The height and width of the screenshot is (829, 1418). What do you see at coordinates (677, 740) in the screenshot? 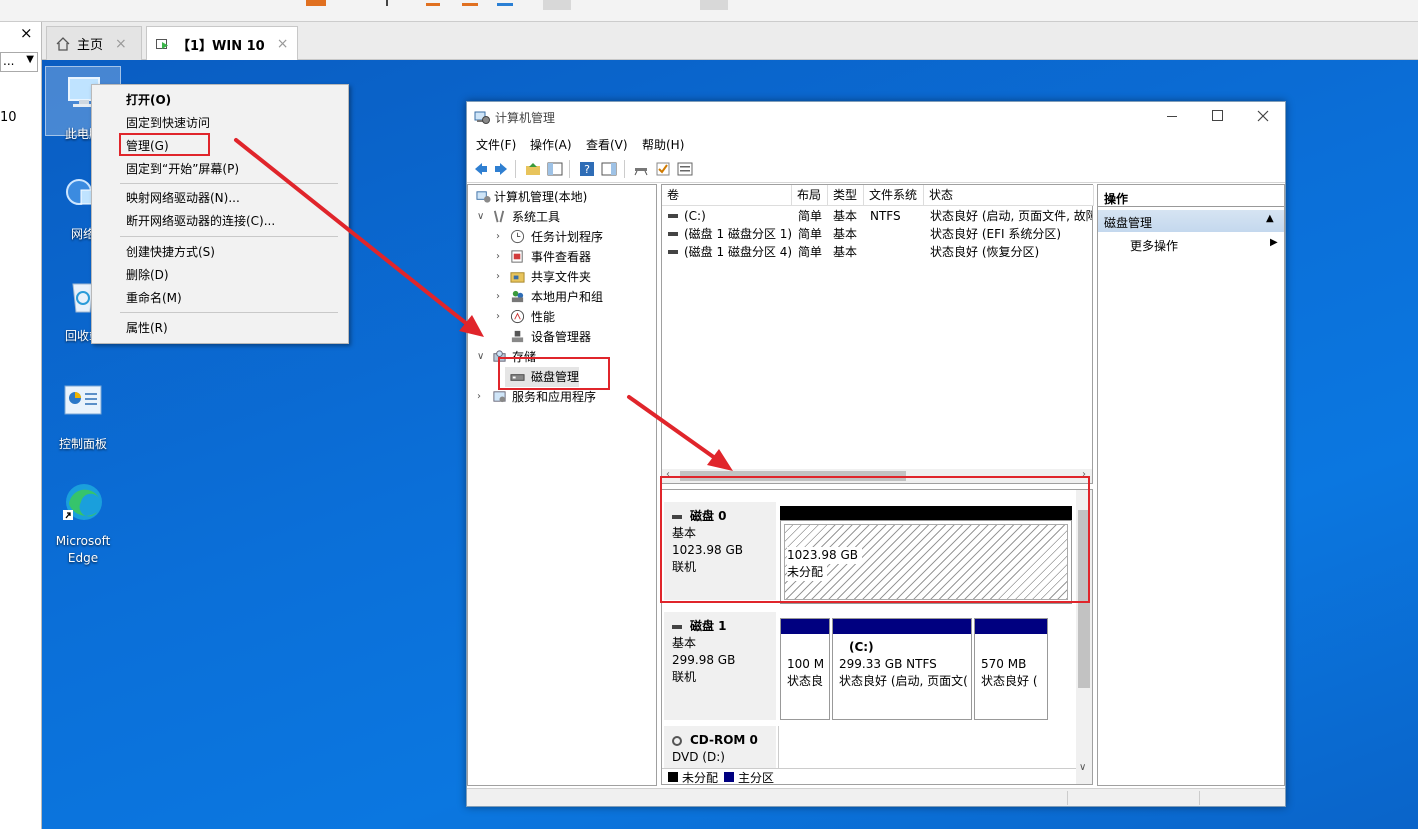
I see `cd-icon` at bounding box center [677, 740].